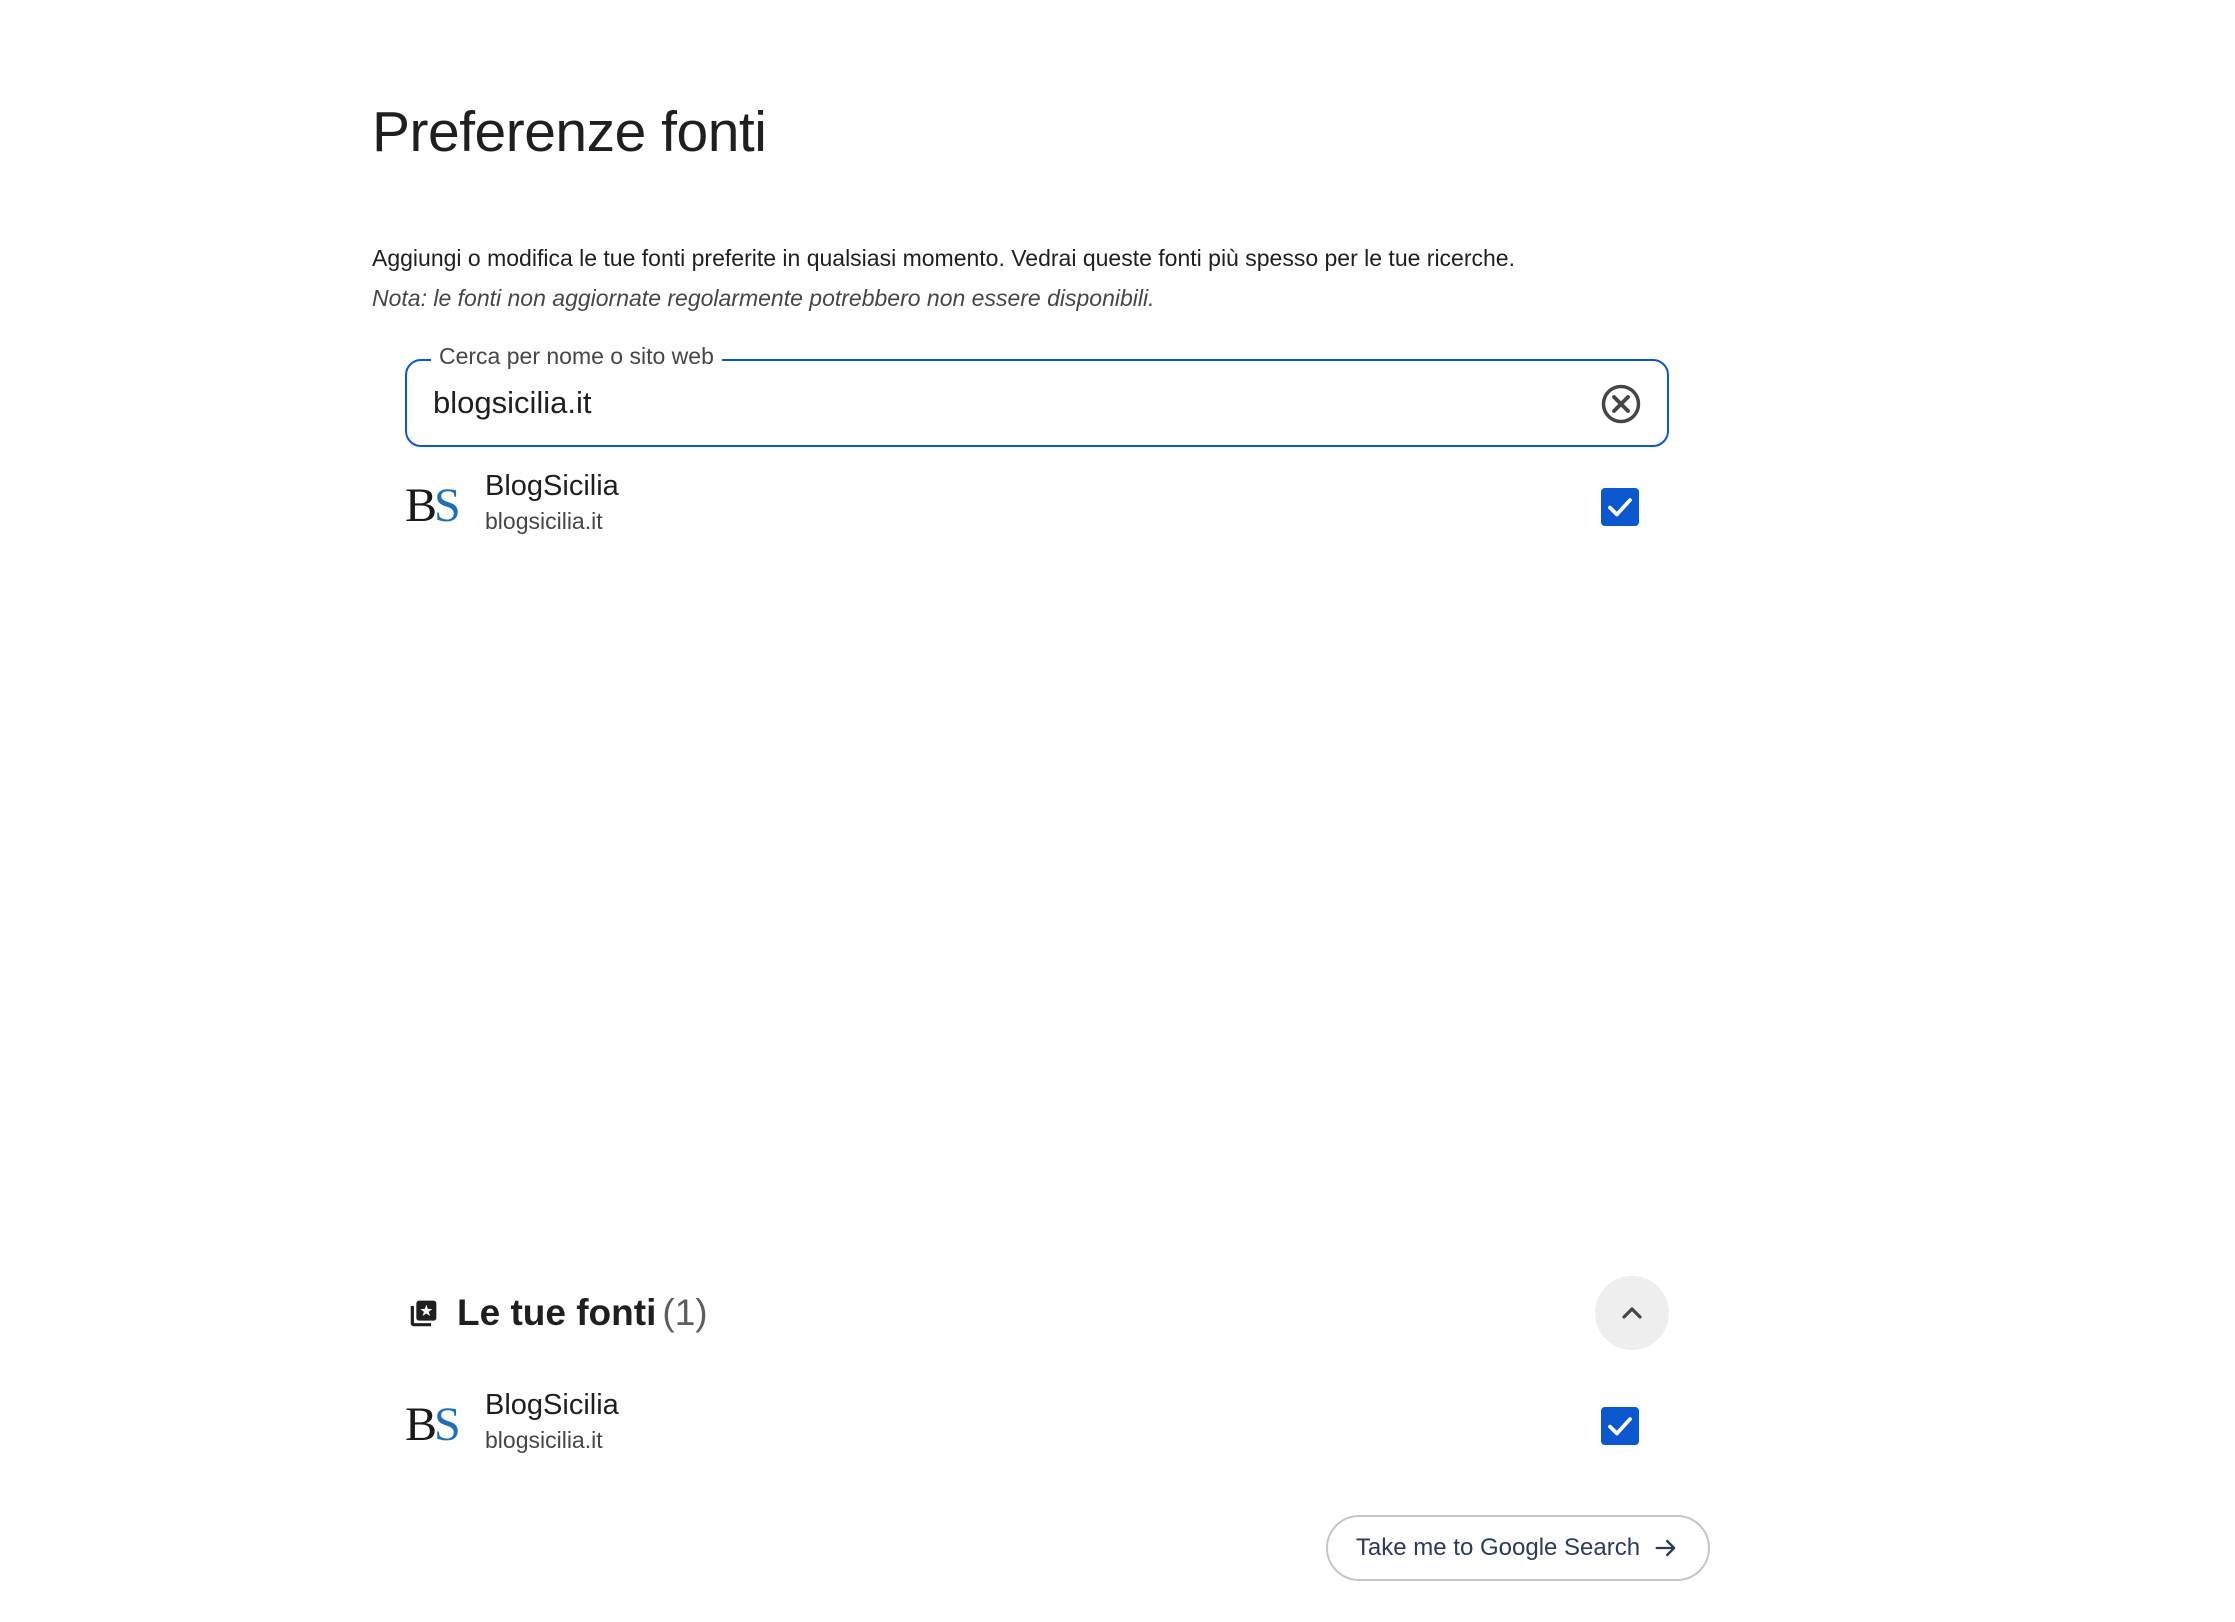 The width and height of the screenshot is (2235, 1622). What do you see at coordinates (423, 1313) in the screenshot?
I see `library-star-icon` at bounding box center [423, 1313].